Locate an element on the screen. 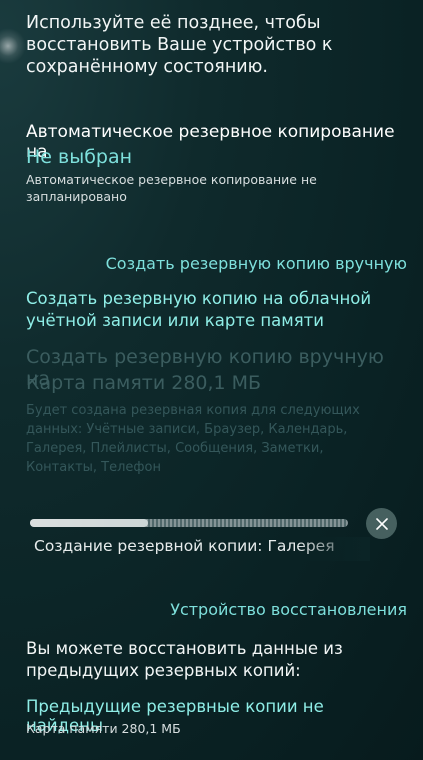 This screenshot has height=760, width=423. restore-section-header: Устройство восстановления is located at coordinates (288, 609).